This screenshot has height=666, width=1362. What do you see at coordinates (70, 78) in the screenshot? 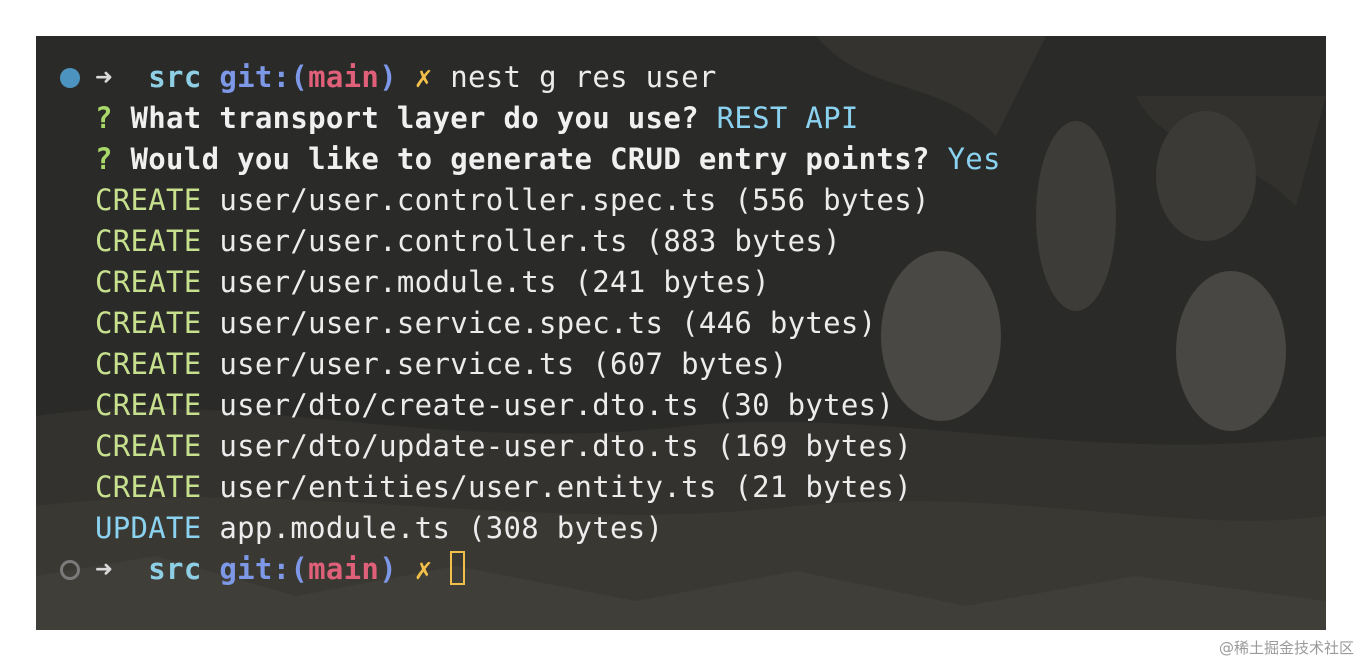
I see `status-dot-active-icon` at bounding box center [70, 78].